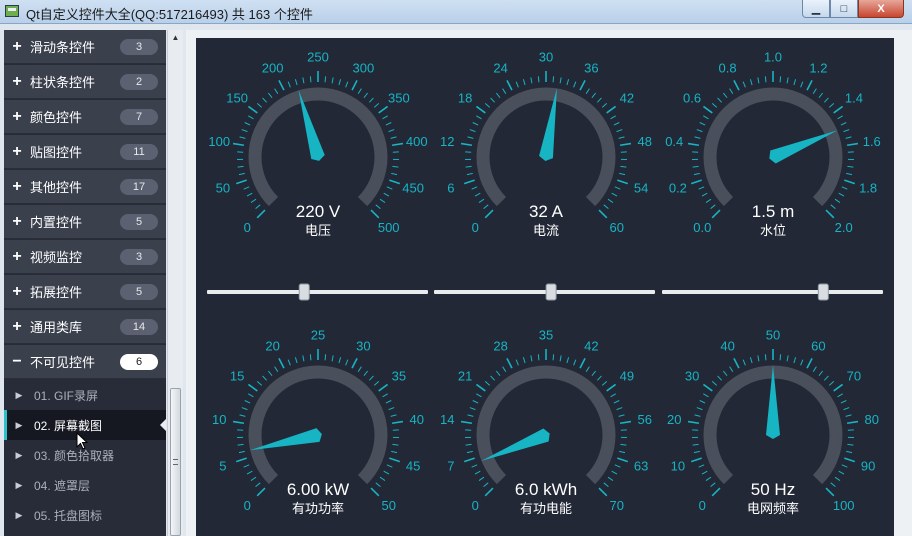  What do you see at coordinates (85, 362) in the screenshot?
I see `sidebar-group-invisible: − 不可见控件 6` at bounding box center [85, 362].